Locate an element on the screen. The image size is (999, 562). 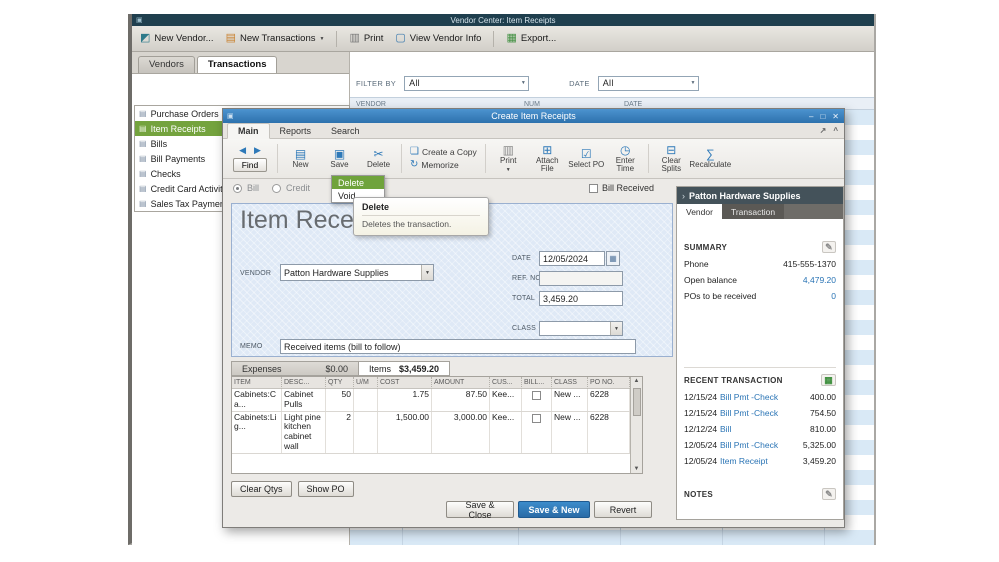
vendor-panel-header: › Patton Hardware Supplies is located at coordinates (760, 195).